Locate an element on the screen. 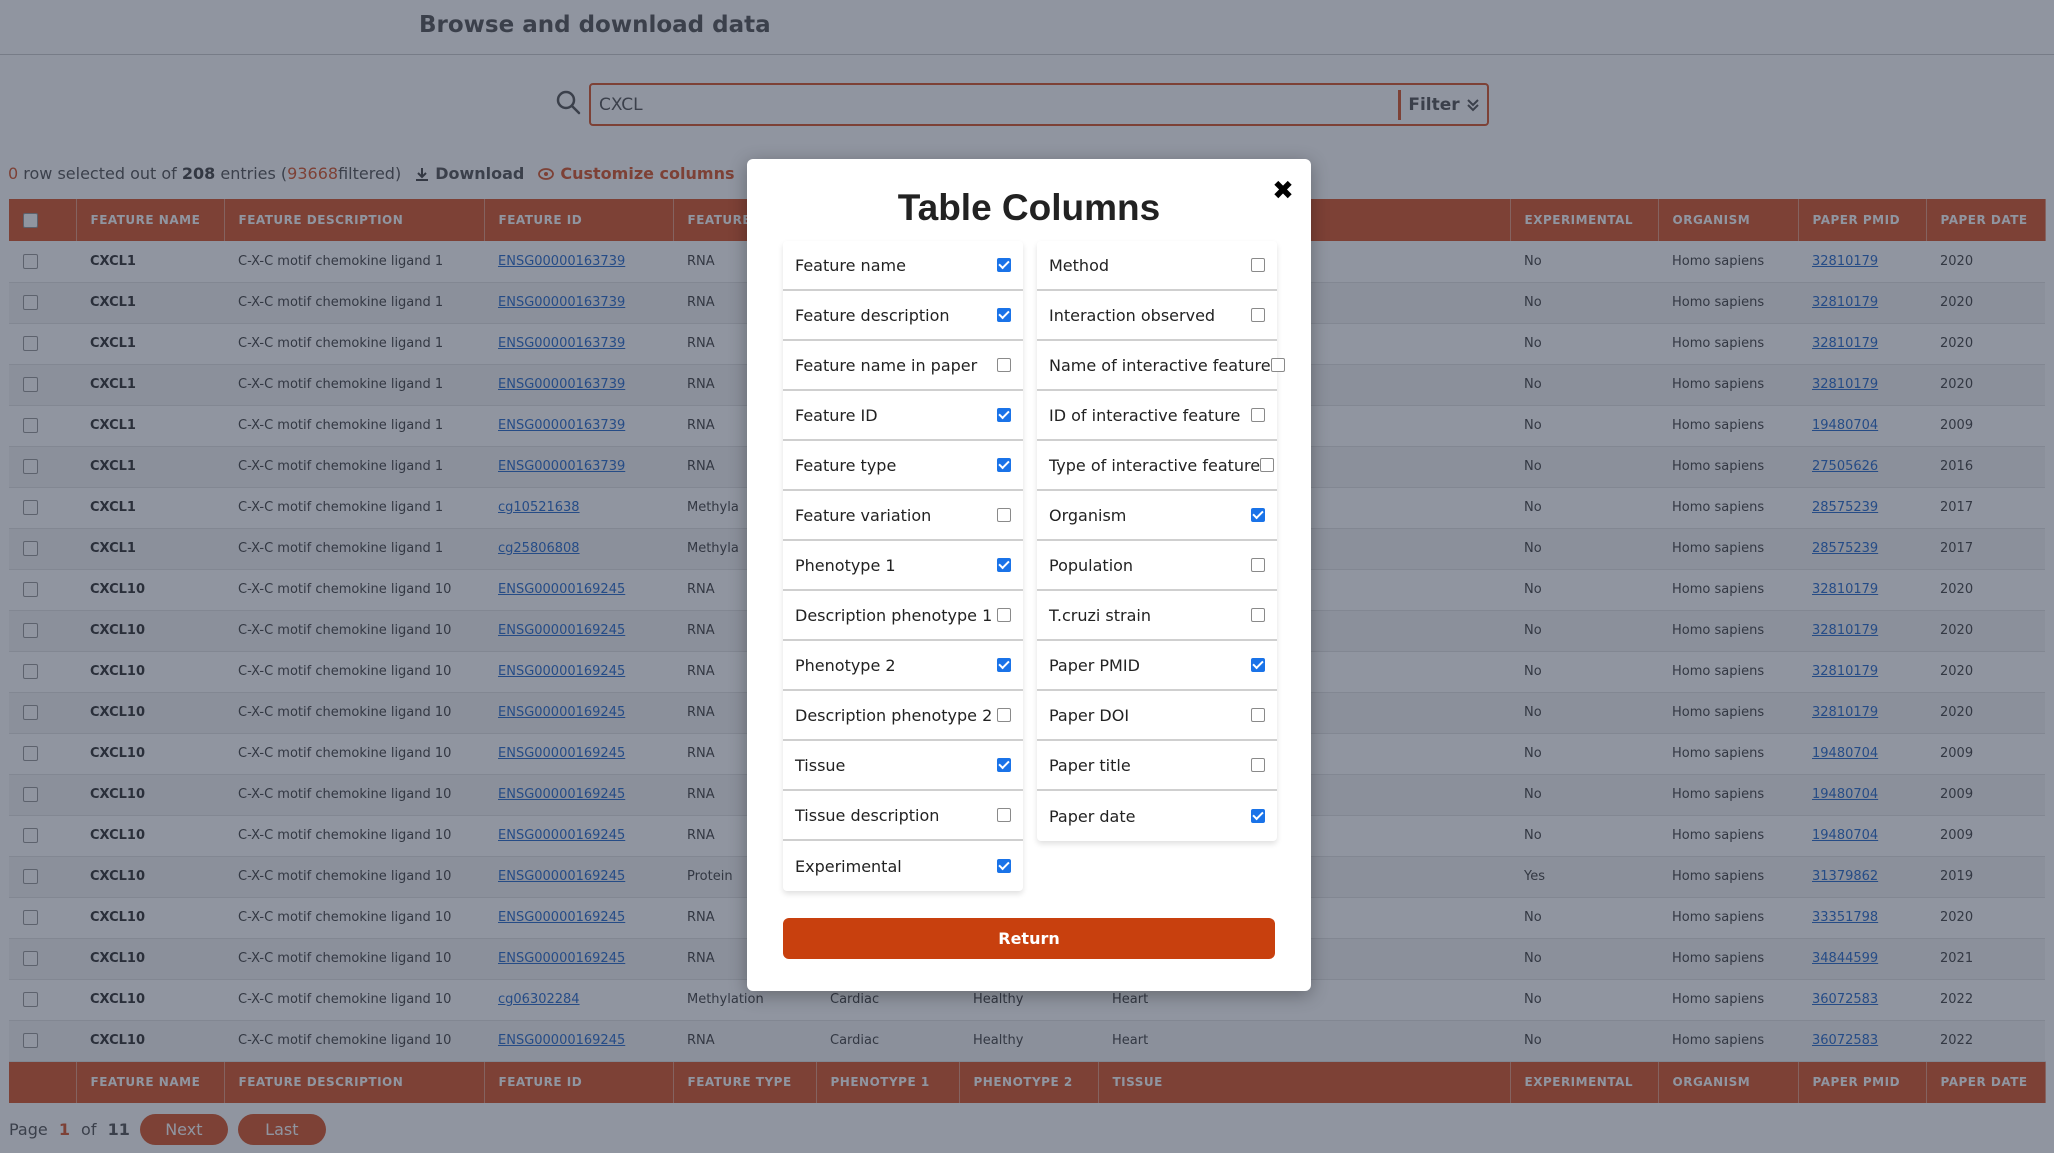  column-option-feature-name-in-paper: Feature name in paper is located at coordinates (903, 366).